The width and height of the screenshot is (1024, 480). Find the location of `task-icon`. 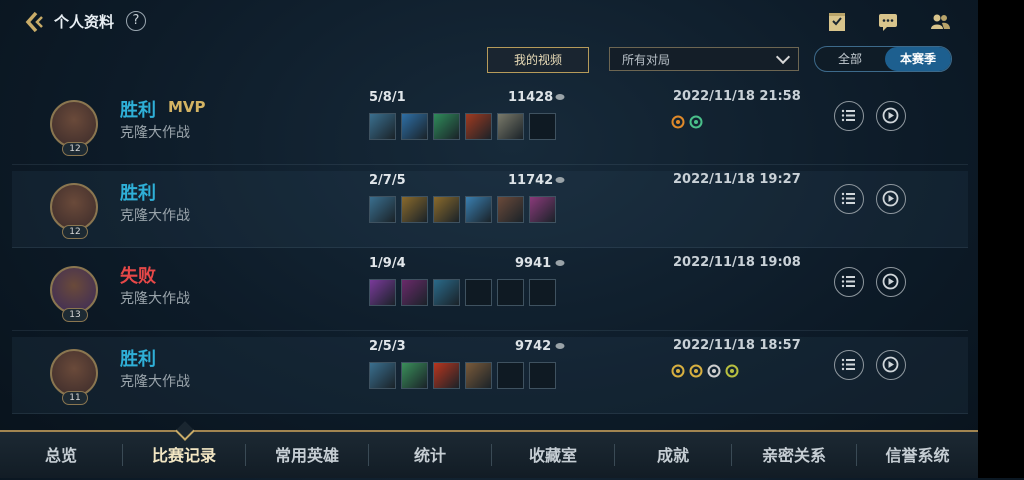

task-icon is located at coordinates (837, 22).